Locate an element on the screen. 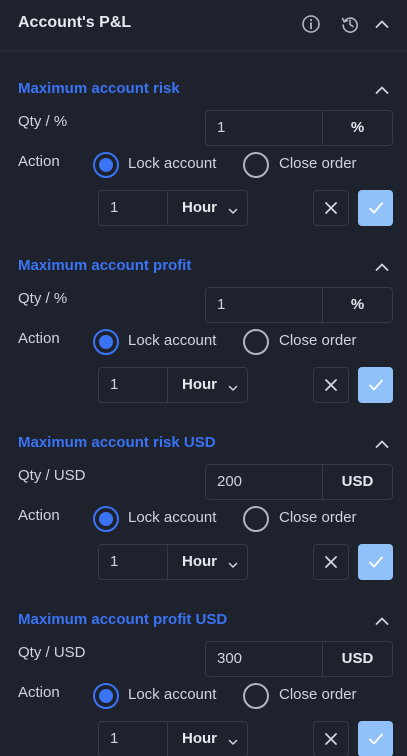 This screenshot has height=756, width=407. qty-input-group: 200 USD is located at coordinates (299, 482).